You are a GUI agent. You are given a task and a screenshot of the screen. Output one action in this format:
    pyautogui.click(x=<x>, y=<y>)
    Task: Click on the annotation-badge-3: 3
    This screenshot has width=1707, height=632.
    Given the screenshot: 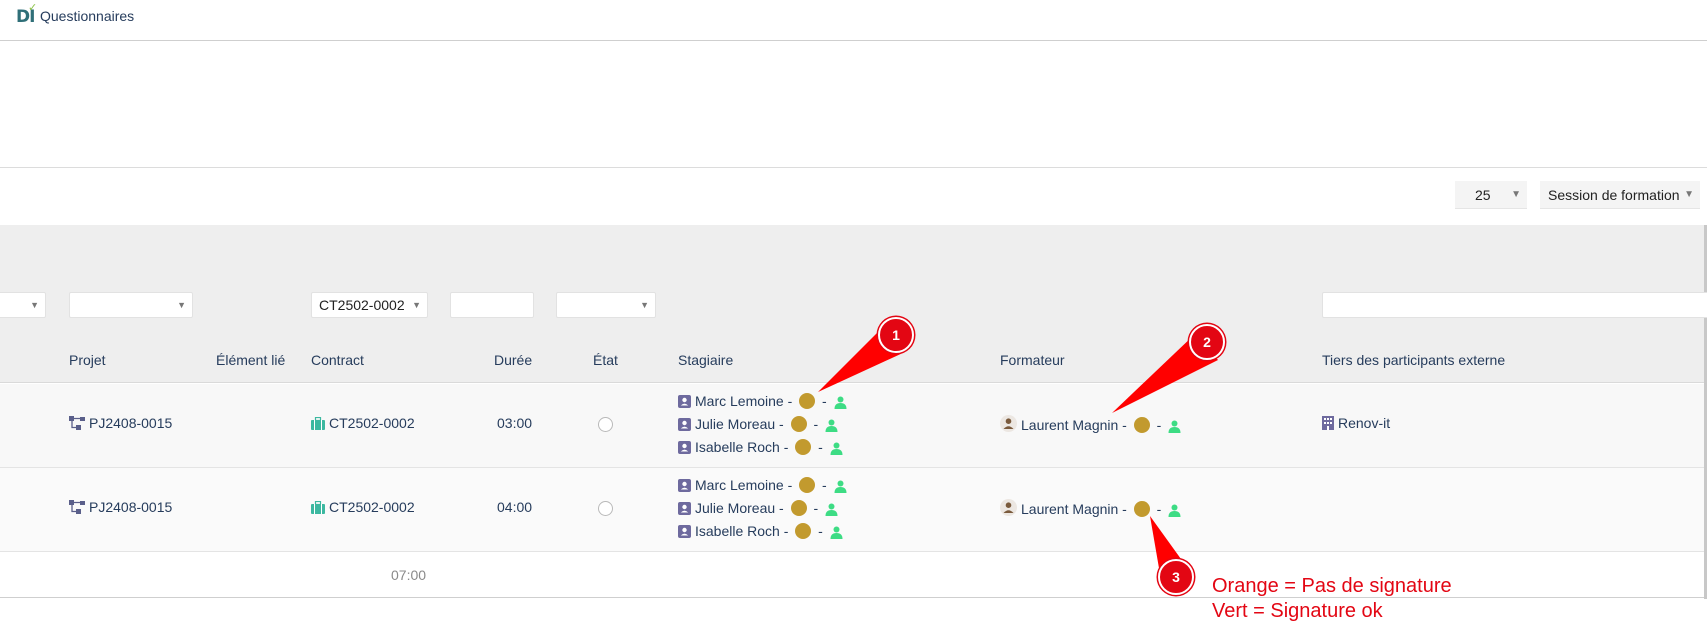 What is the action you would take?
    pyautogui.click(x=1176, y=577)
    